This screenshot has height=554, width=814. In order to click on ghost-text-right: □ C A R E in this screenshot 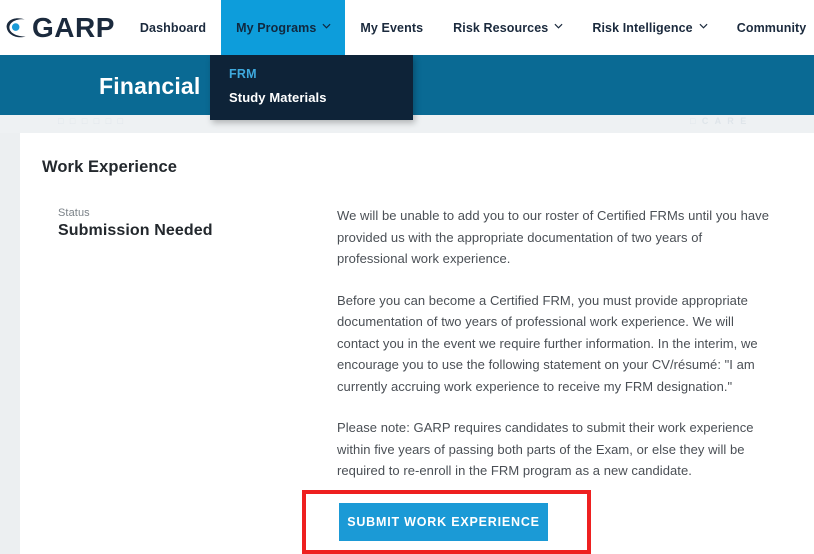, I will do `click(719, 121)`.